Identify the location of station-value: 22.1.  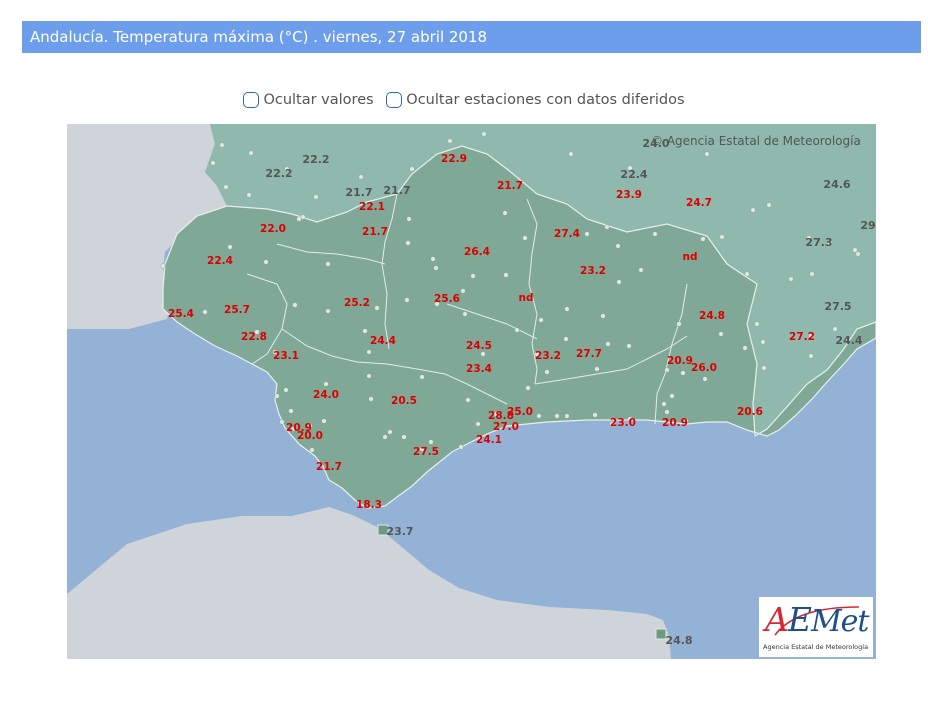
(372, 207).